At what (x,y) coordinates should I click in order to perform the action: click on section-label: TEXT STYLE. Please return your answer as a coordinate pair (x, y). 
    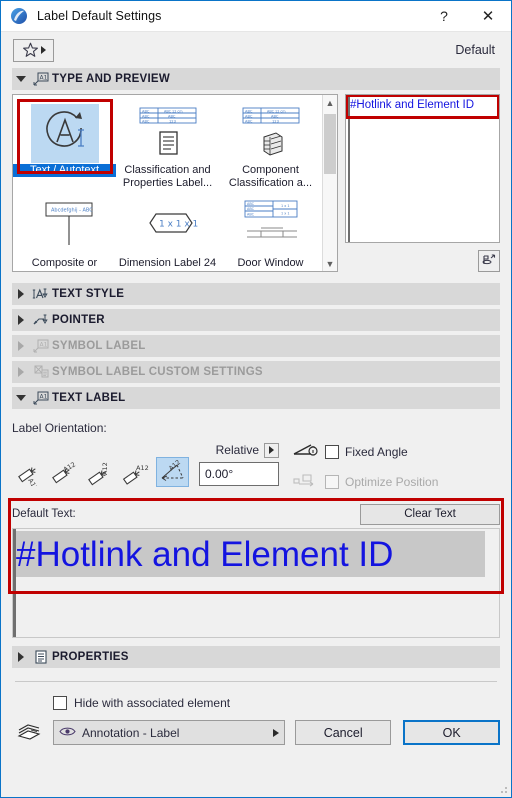
    Looking at the image, I should click on (88, 294).